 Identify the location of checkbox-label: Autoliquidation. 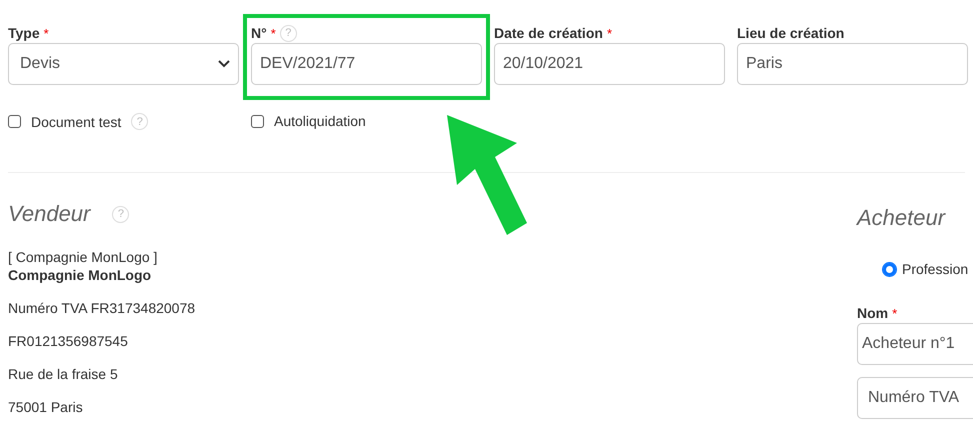
(320, 121).